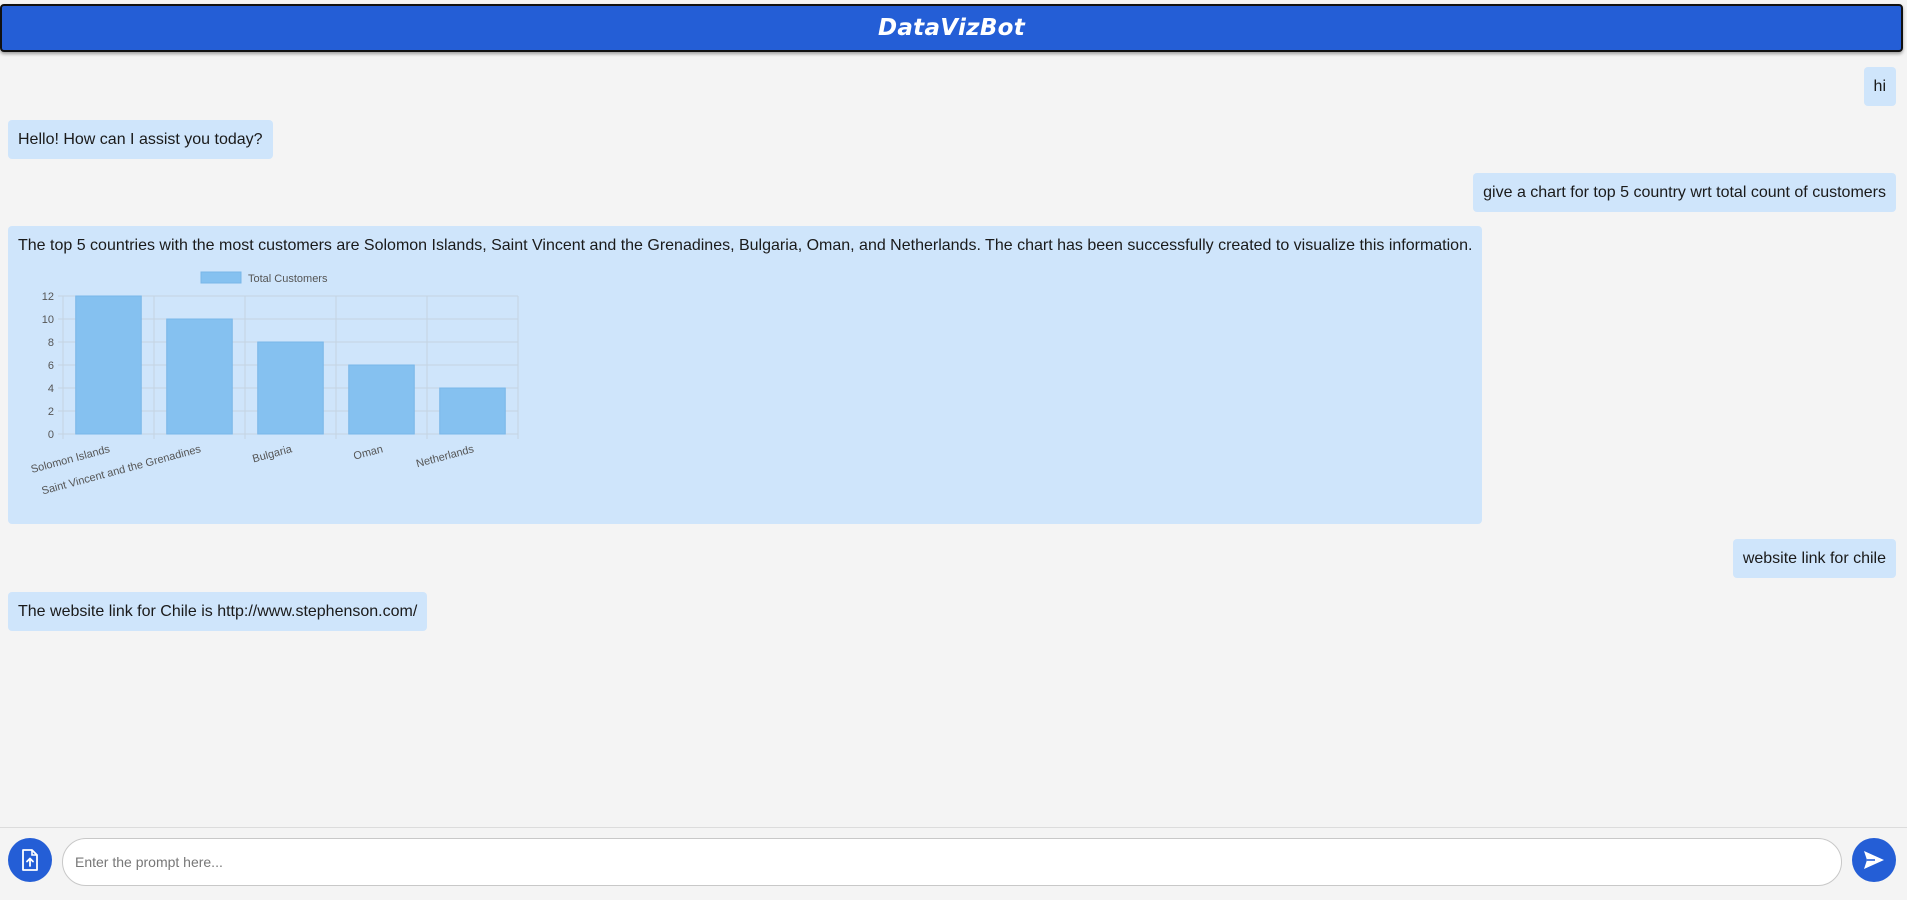  Describe the element at coordinates (51, 389) in the screenshot. I see `y-tick-label: 4` at that location.